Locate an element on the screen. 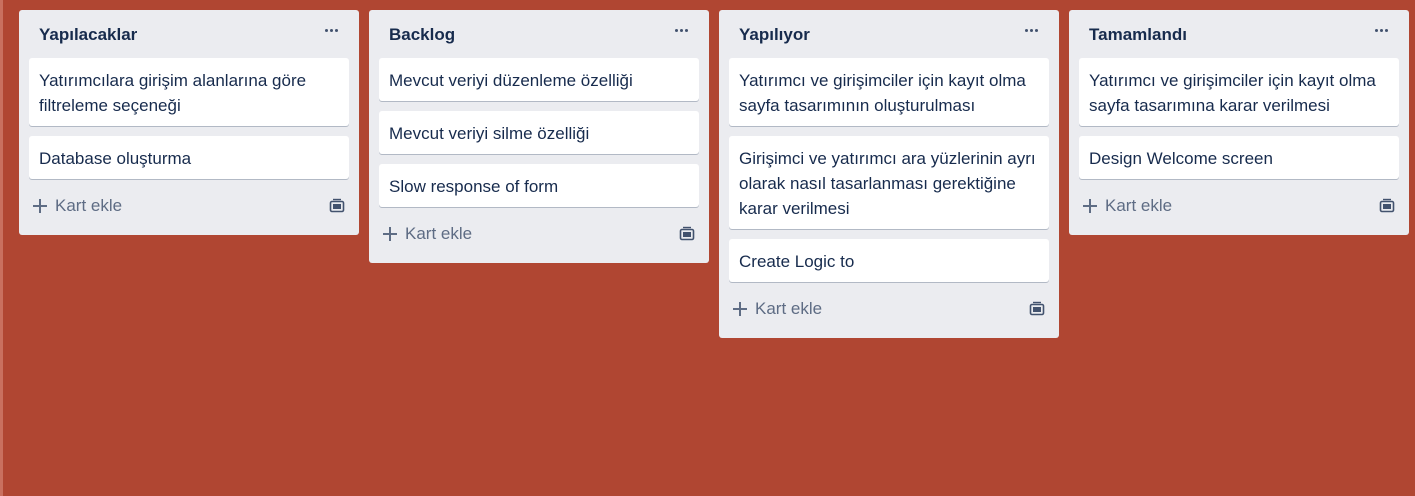 The width and height of the screenshot is (1415, 496). card: Design Welcome screen is located at coordinates (1239, 157).